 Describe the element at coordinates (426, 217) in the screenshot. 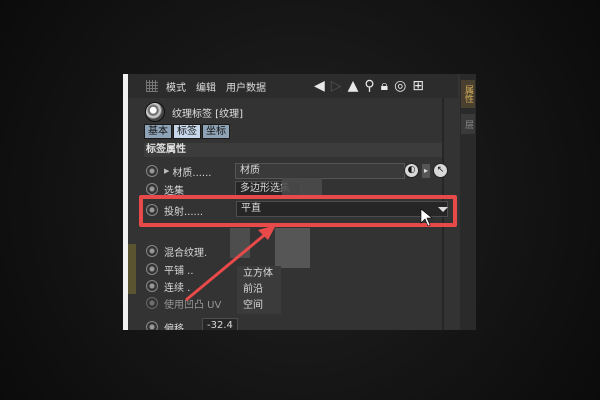

I see `mouse-cursor-icon` at that location.